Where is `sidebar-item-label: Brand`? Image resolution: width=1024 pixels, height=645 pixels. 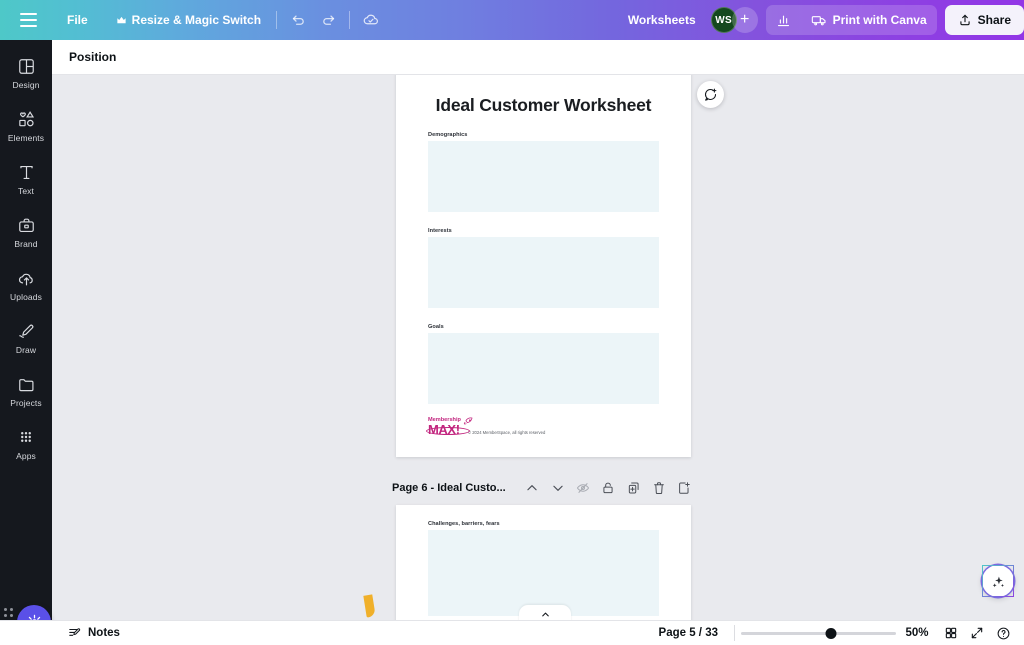 sidebar-item-label: Brand is located at coordinates (26, 244).